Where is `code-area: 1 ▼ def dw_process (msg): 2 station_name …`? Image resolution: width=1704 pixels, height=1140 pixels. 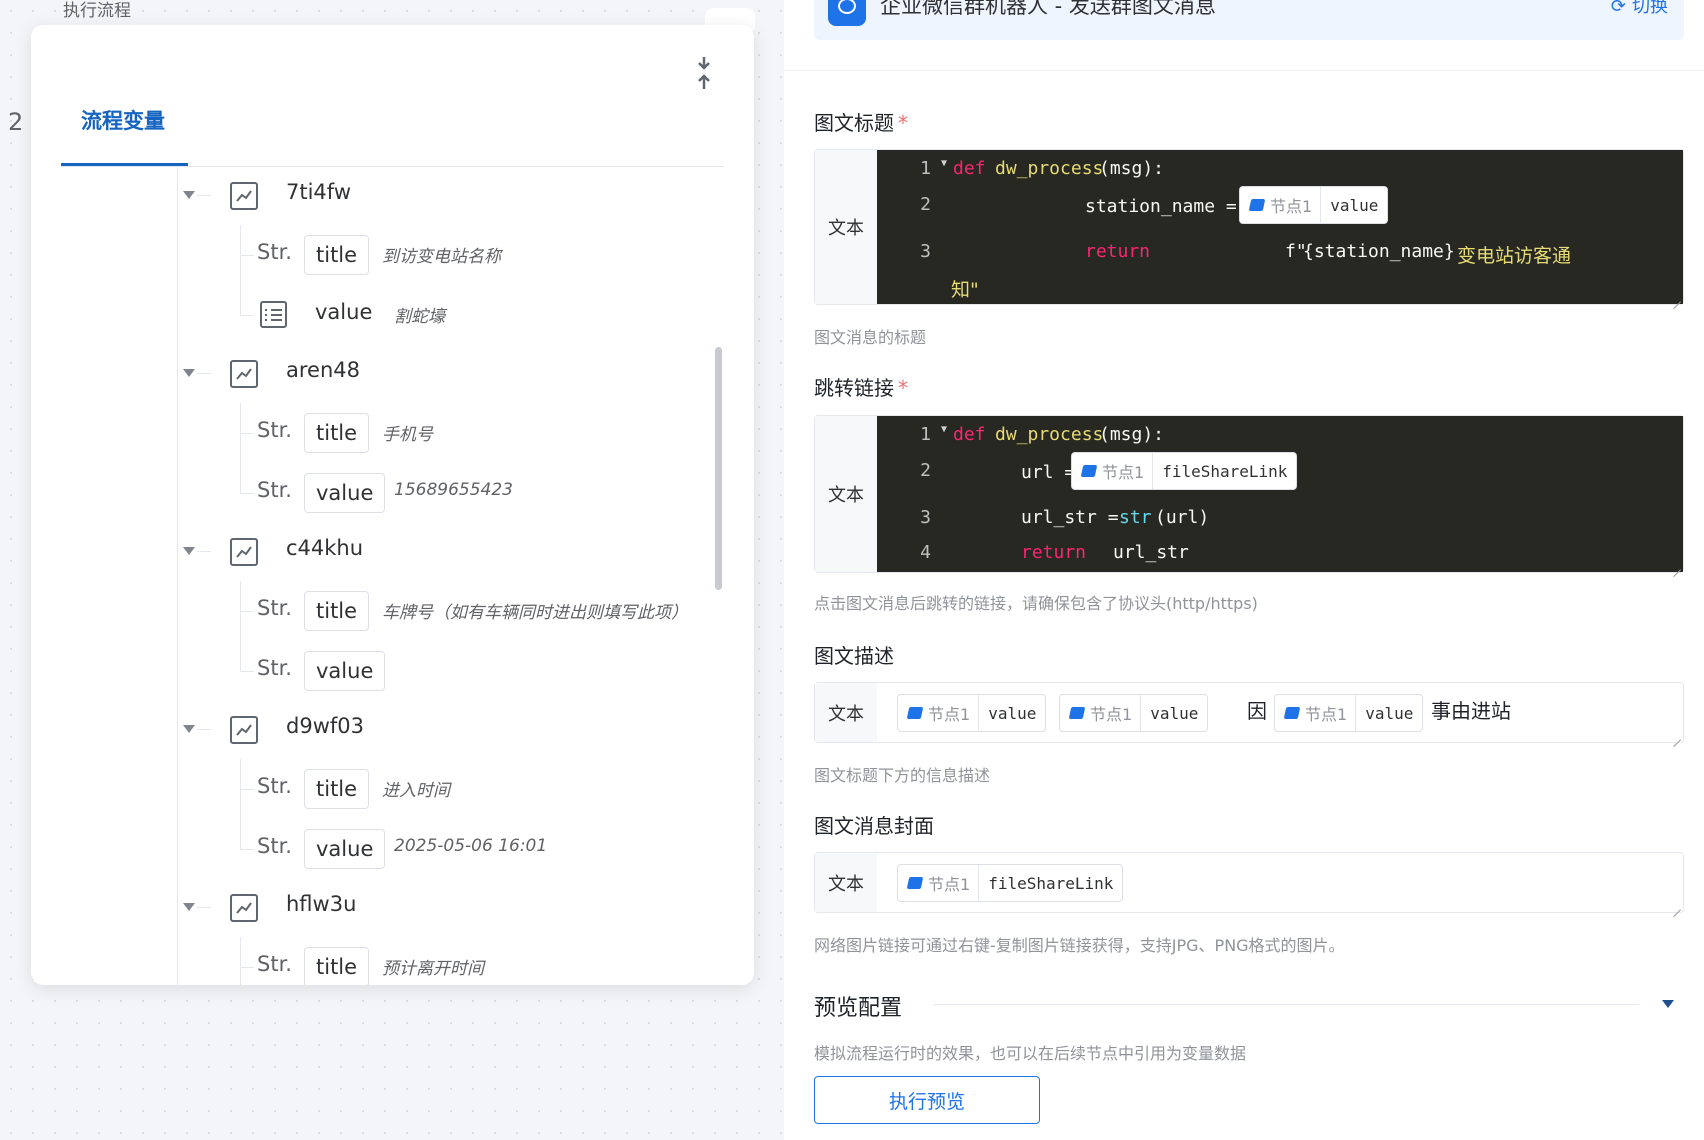
code-area: 1 ▼ def dw_process (msg): 2 station_name … is located at coordinates (1280, 227).